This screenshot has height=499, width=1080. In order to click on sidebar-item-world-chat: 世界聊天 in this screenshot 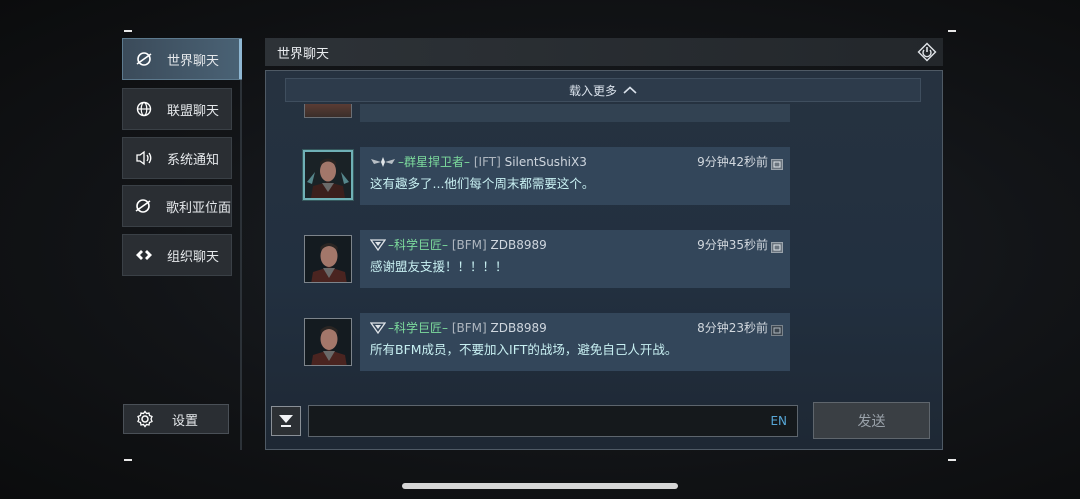, I will do `click(182, 59)`.